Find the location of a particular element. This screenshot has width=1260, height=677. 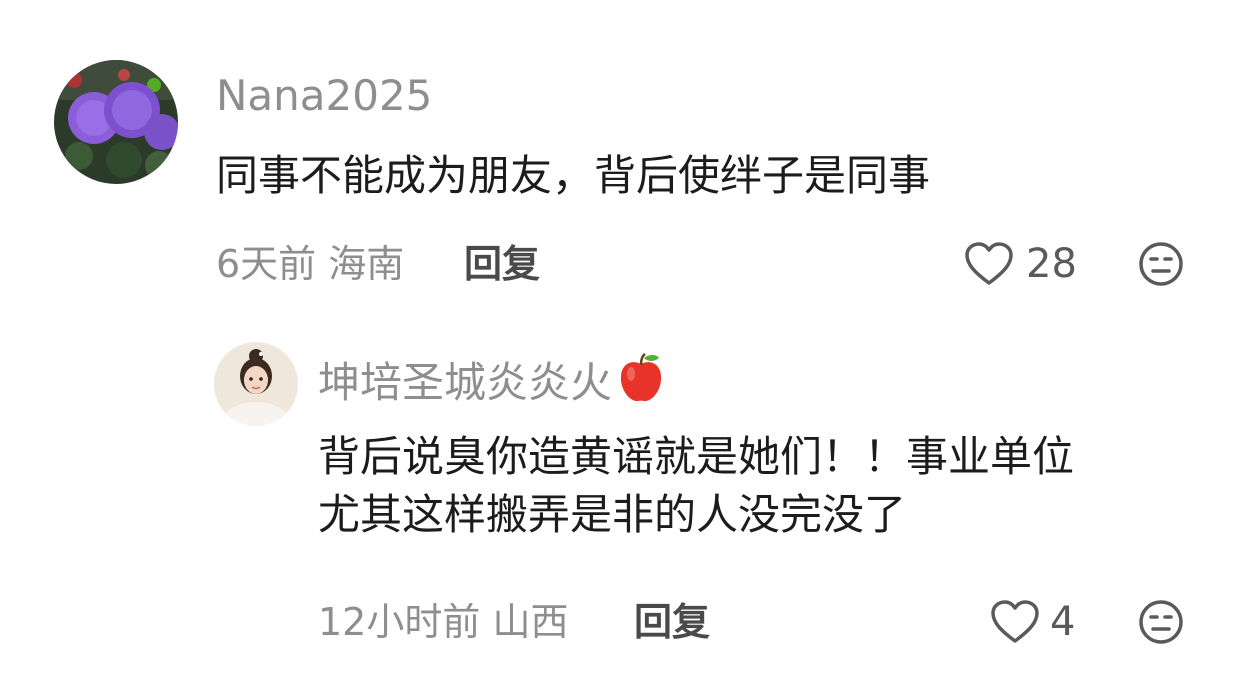

comment-location: 海南 is located at coordinates (366, 264).